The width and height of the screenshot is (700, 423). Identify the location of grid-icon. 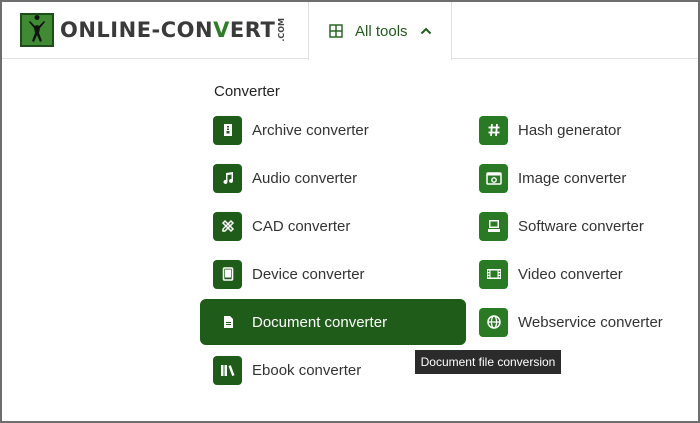
(336, 31).